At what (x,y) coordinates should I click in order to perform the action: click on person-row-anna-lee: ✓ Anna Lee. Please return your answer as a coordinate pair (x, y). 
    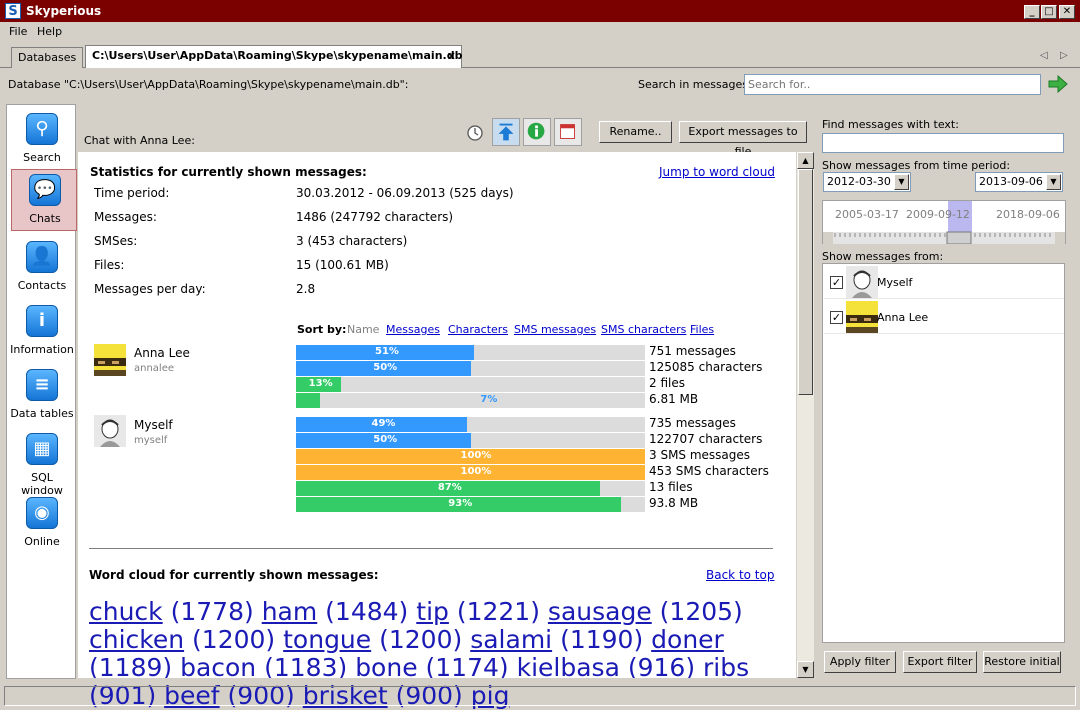
    Looking at the image, I should click on (944, 317).